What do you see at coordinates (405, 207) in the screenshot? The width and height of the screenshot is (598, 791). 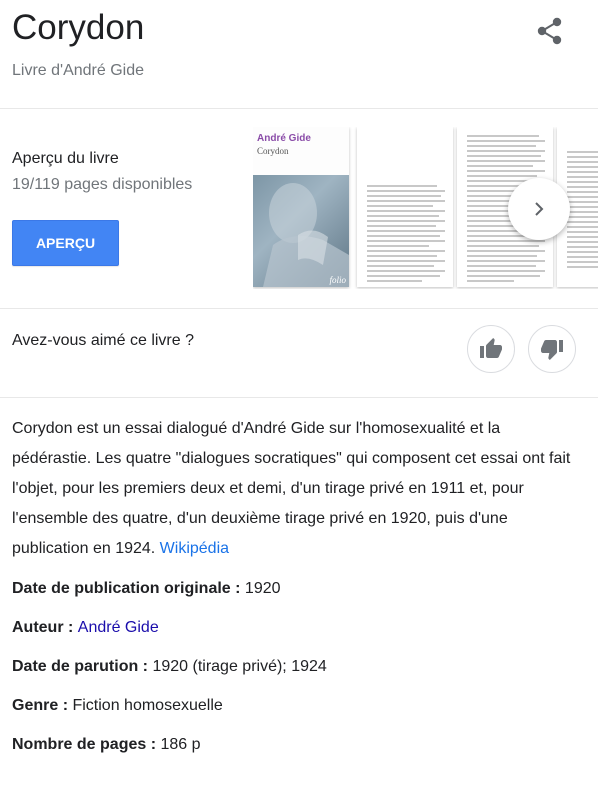 I see `page-thumbnail` at bounding box center [405, 207].